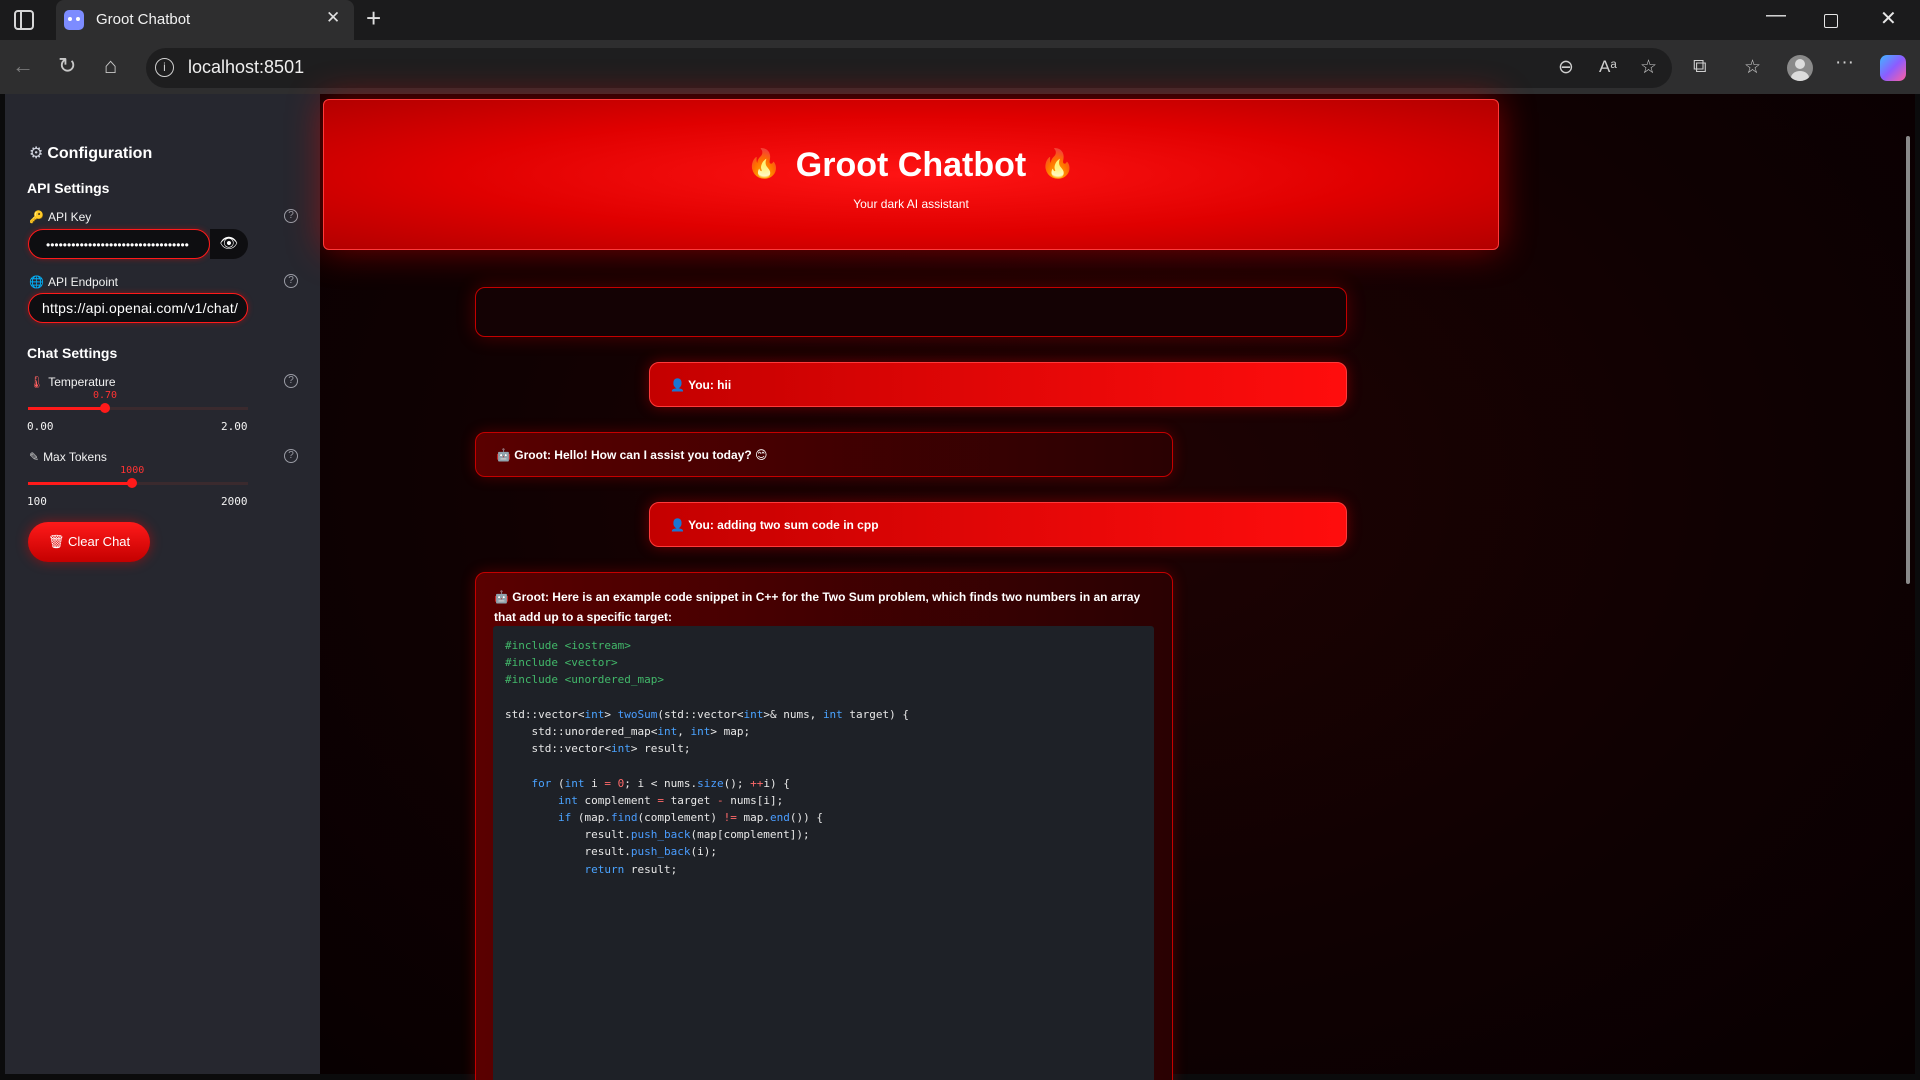 The width and height of the screenshot is (1920, 1080). Describe the element at coordinates (1893, 68) in the screenshot. I see `copilot-icon` at that location.